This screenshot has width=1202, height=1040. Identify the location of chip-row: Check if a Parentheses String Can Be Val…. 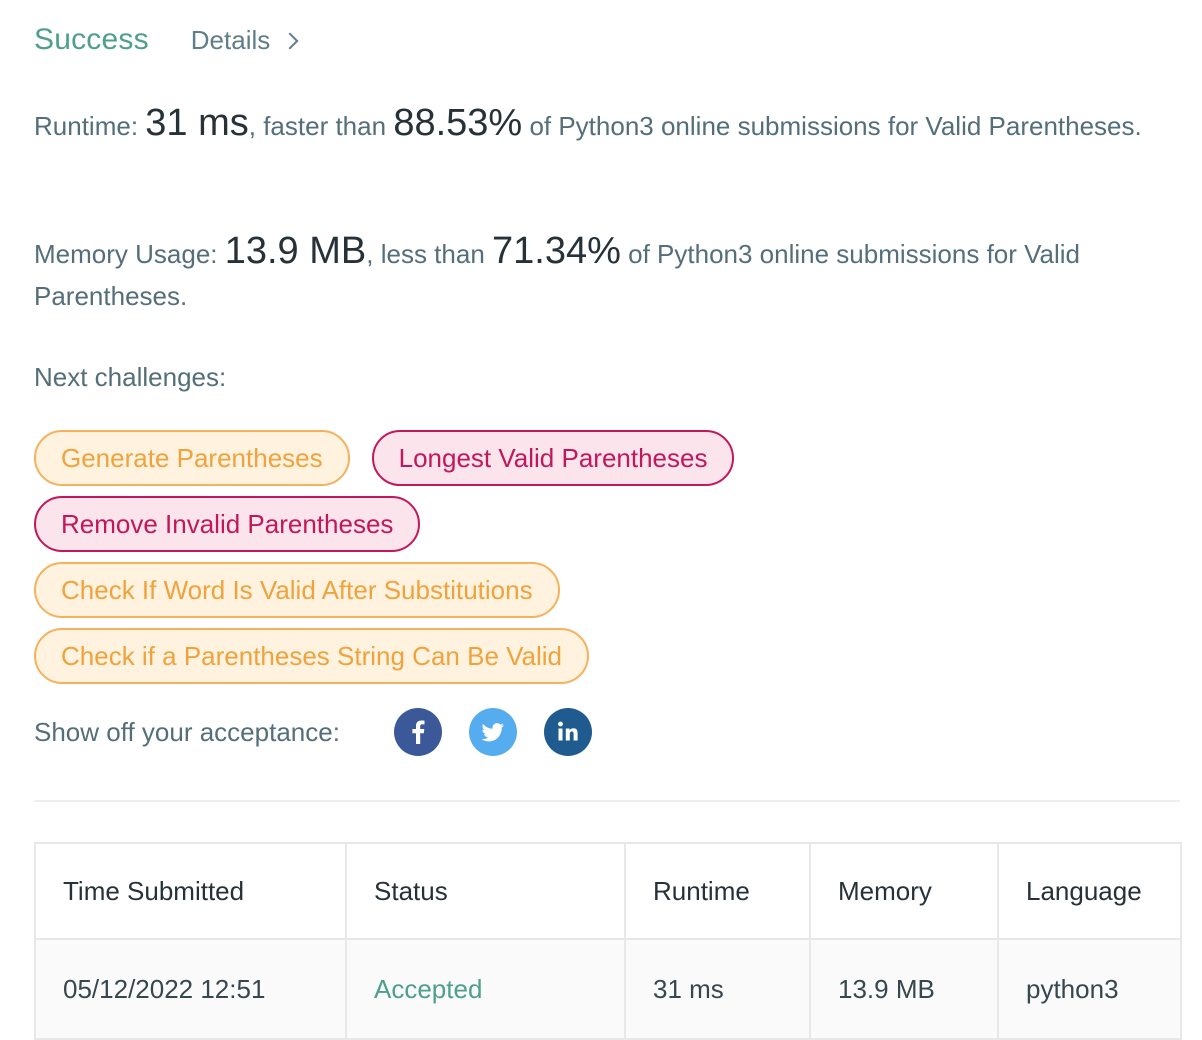
(594, 656).